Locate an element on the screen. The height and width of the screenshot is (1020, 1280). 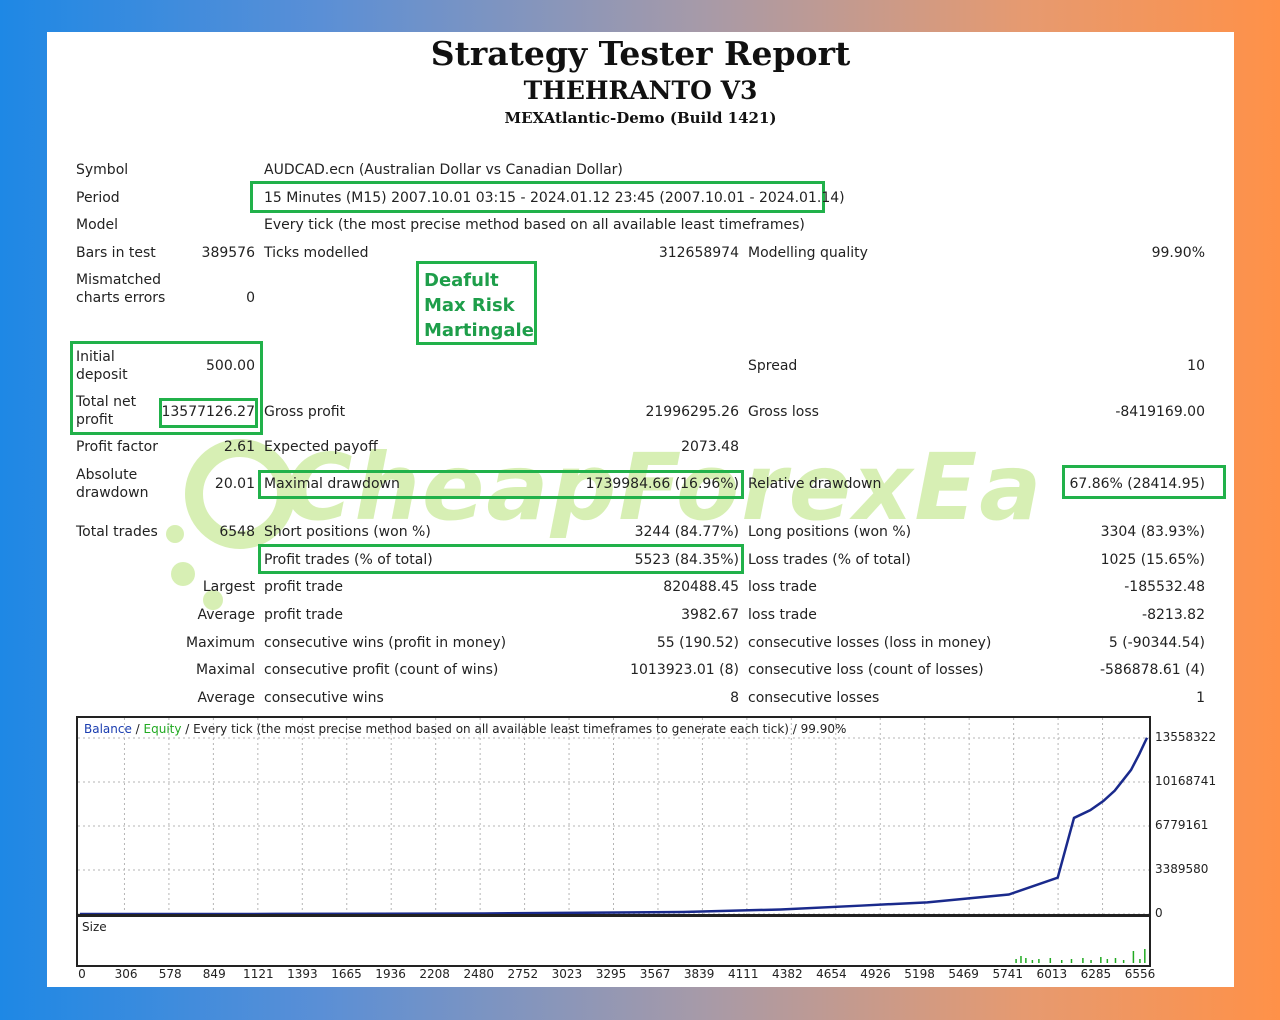
quality-value: 99.90% is located at coordinates (1178, 253).